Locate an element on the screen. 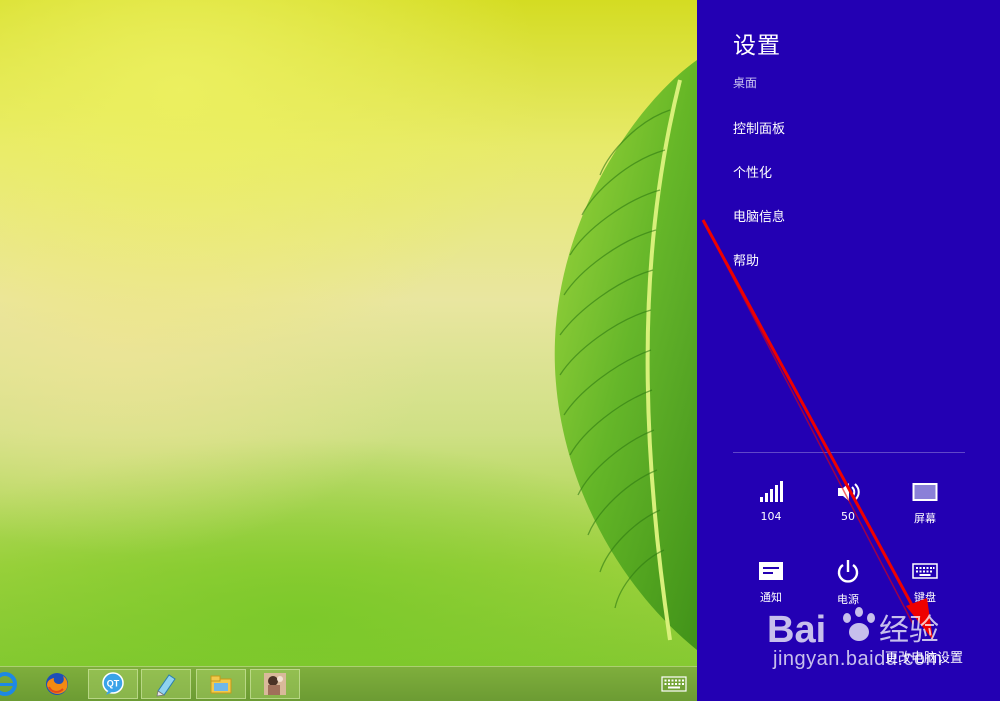 The height and width of the screenshot is (701, 1000). folder-icon is located at coordinates (221, 684).